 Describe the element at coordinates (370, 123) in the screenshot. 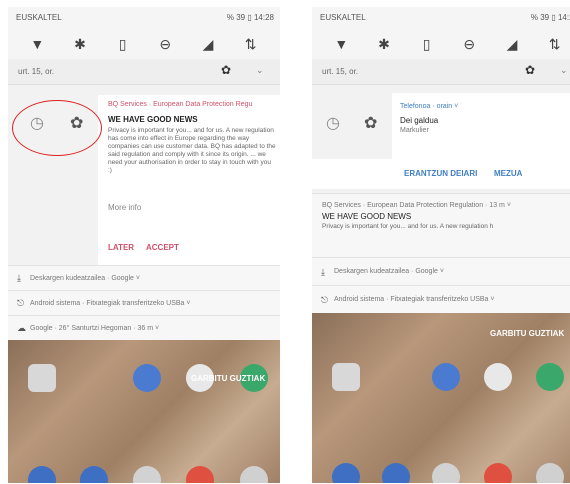

I see `notification-settings-gear-icon: ✿` at that location.